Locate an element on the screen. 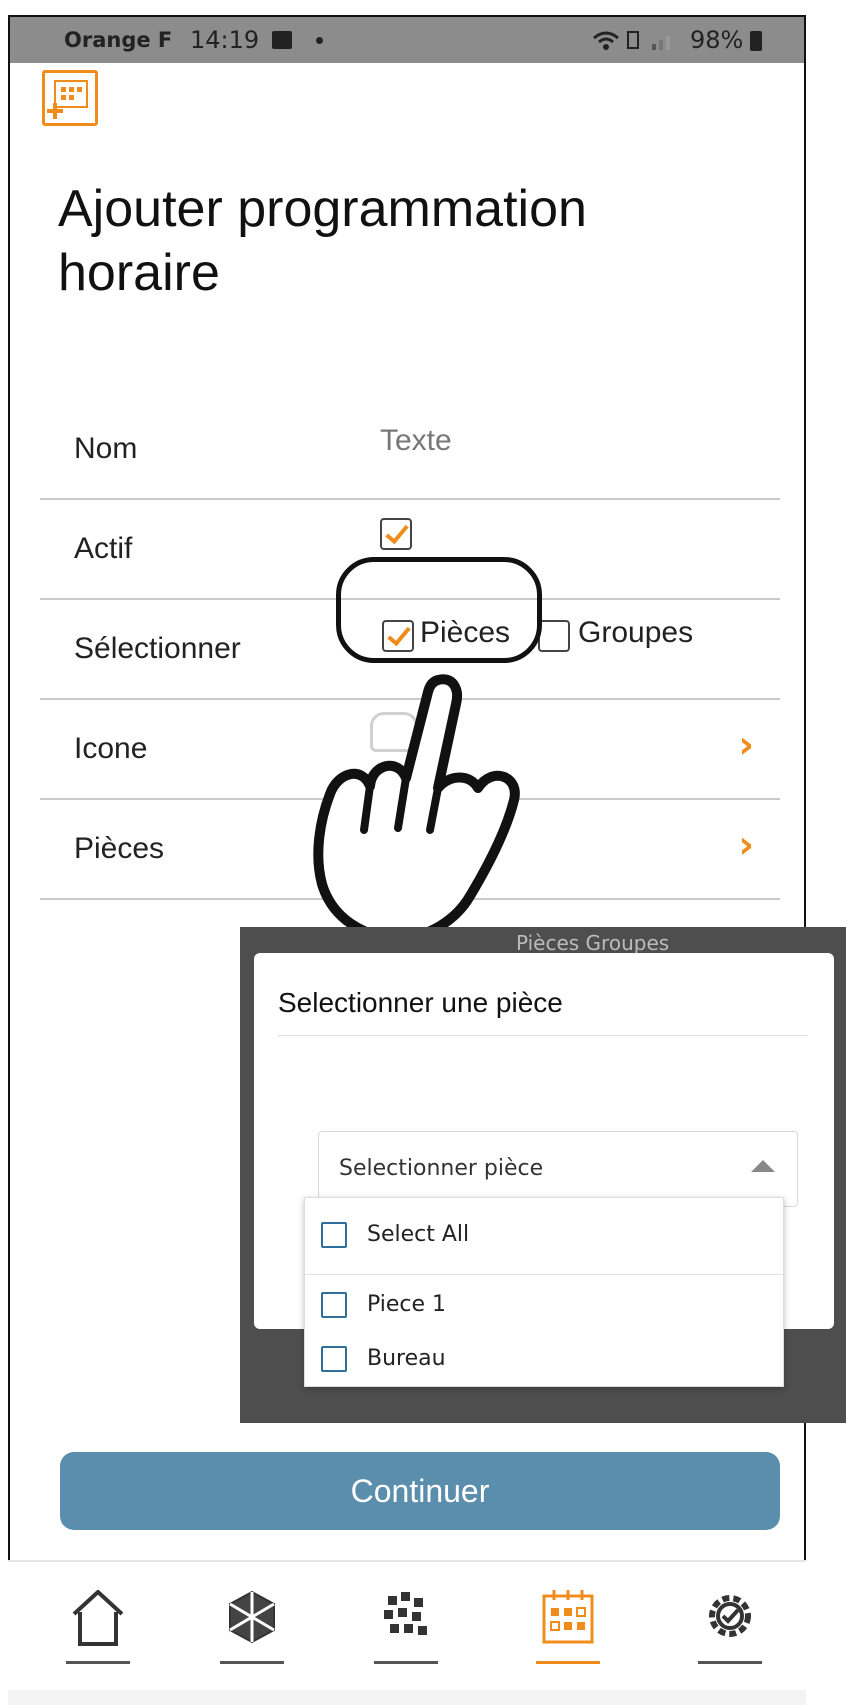 This screenshot has width=846, height=1705. system-nav-strip is located at coordinates (407, 1697).